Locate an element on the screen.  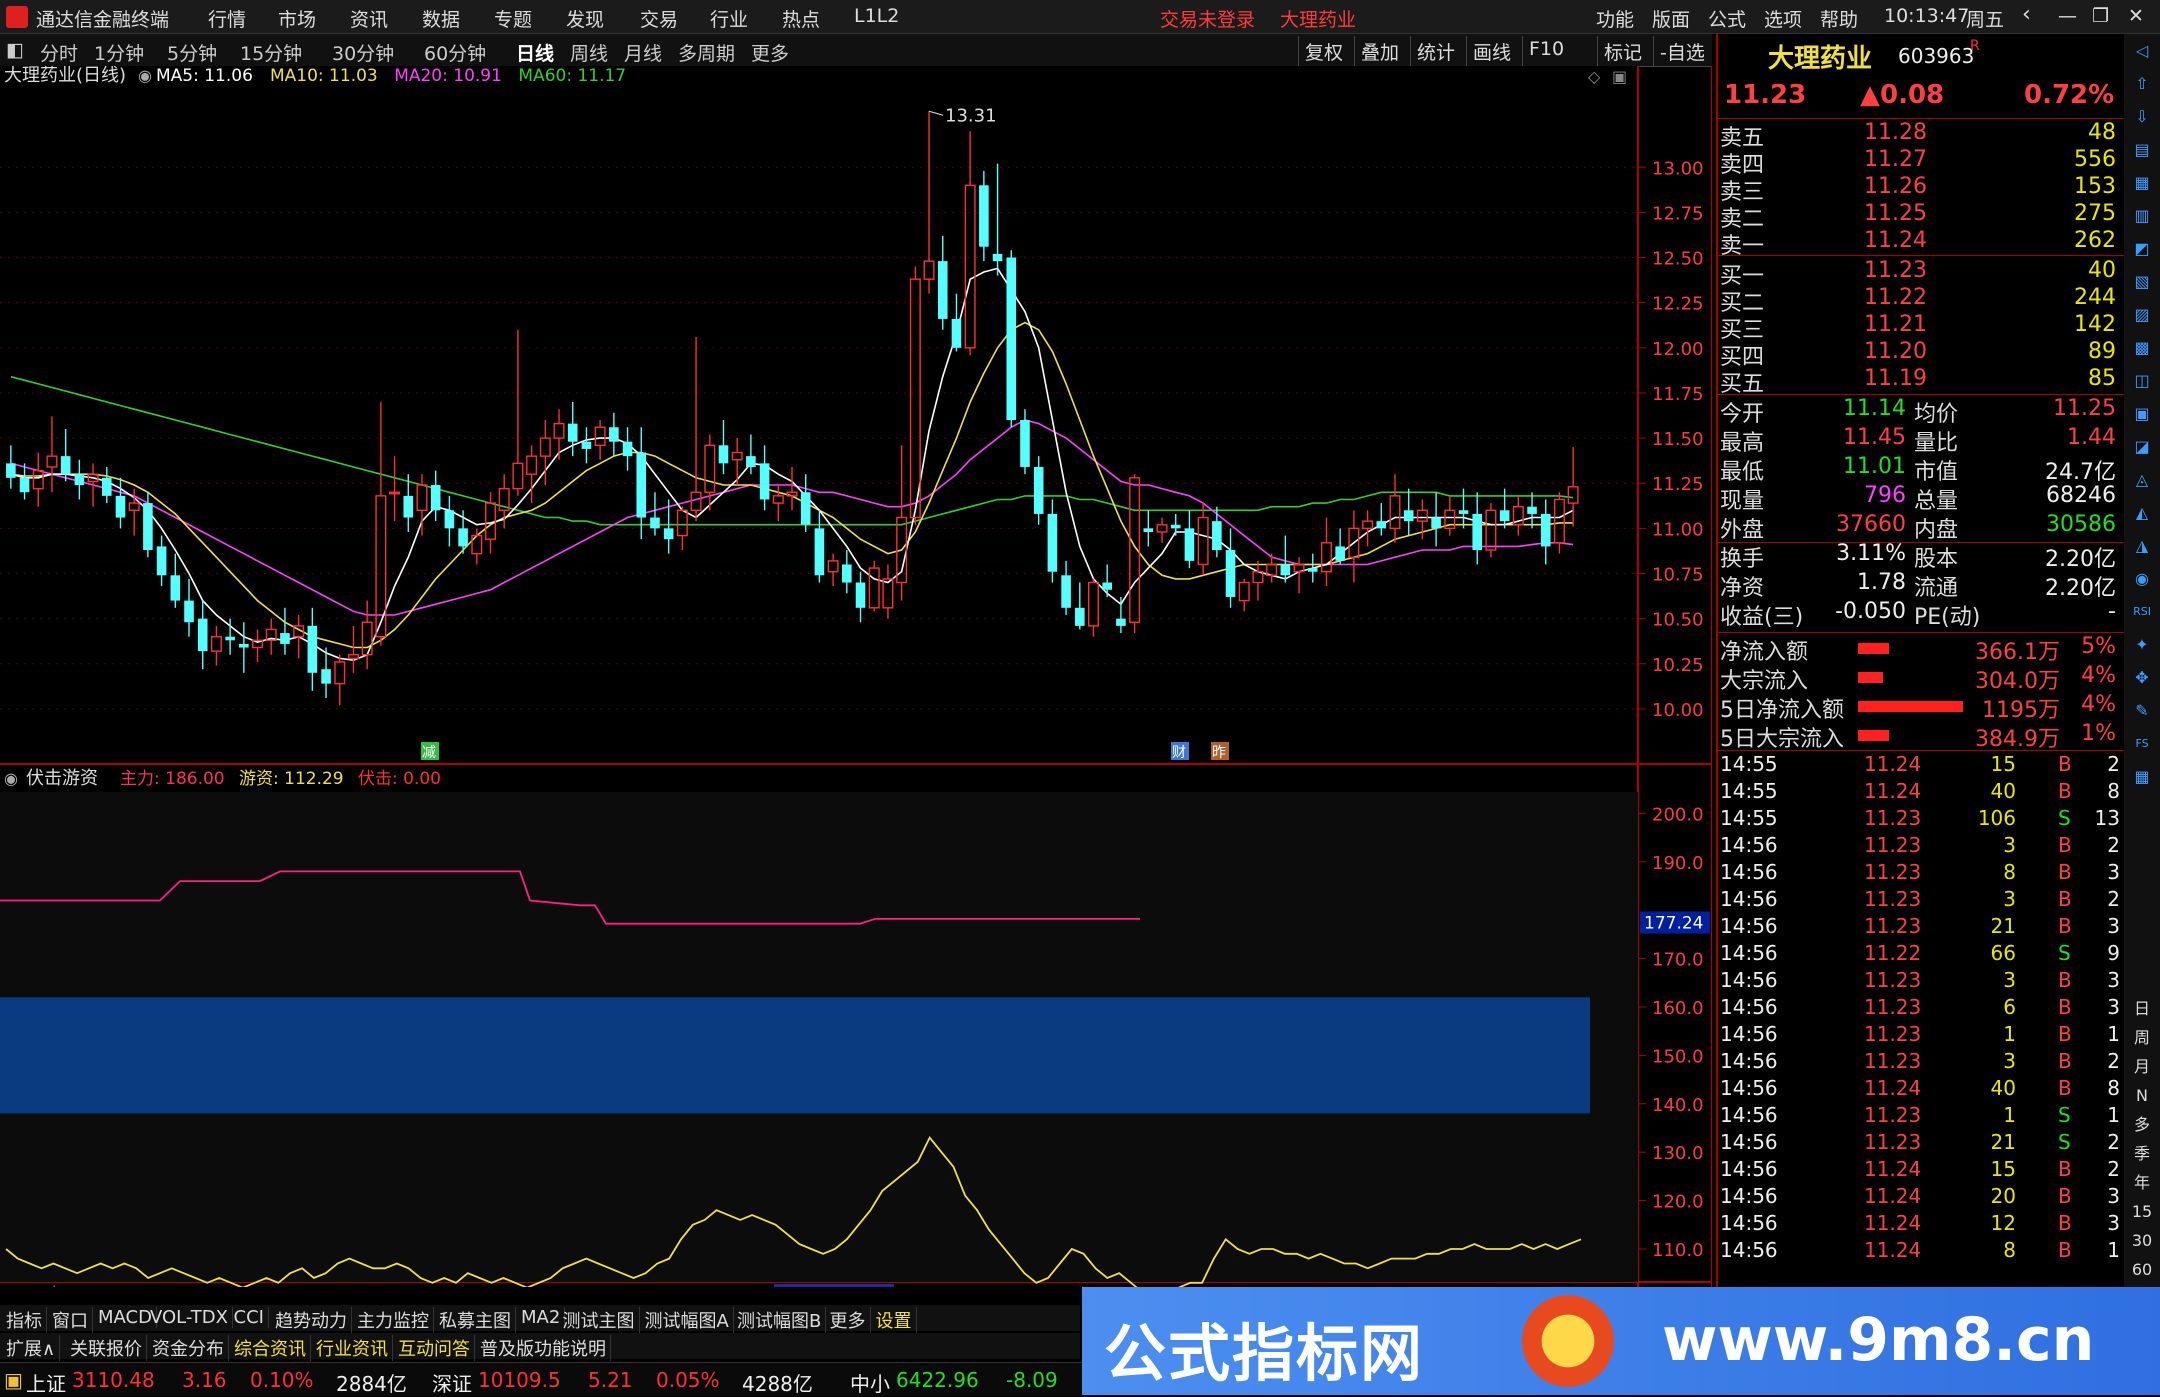
extension-tab: 关联报价 is located at coordinates (106, 1348).